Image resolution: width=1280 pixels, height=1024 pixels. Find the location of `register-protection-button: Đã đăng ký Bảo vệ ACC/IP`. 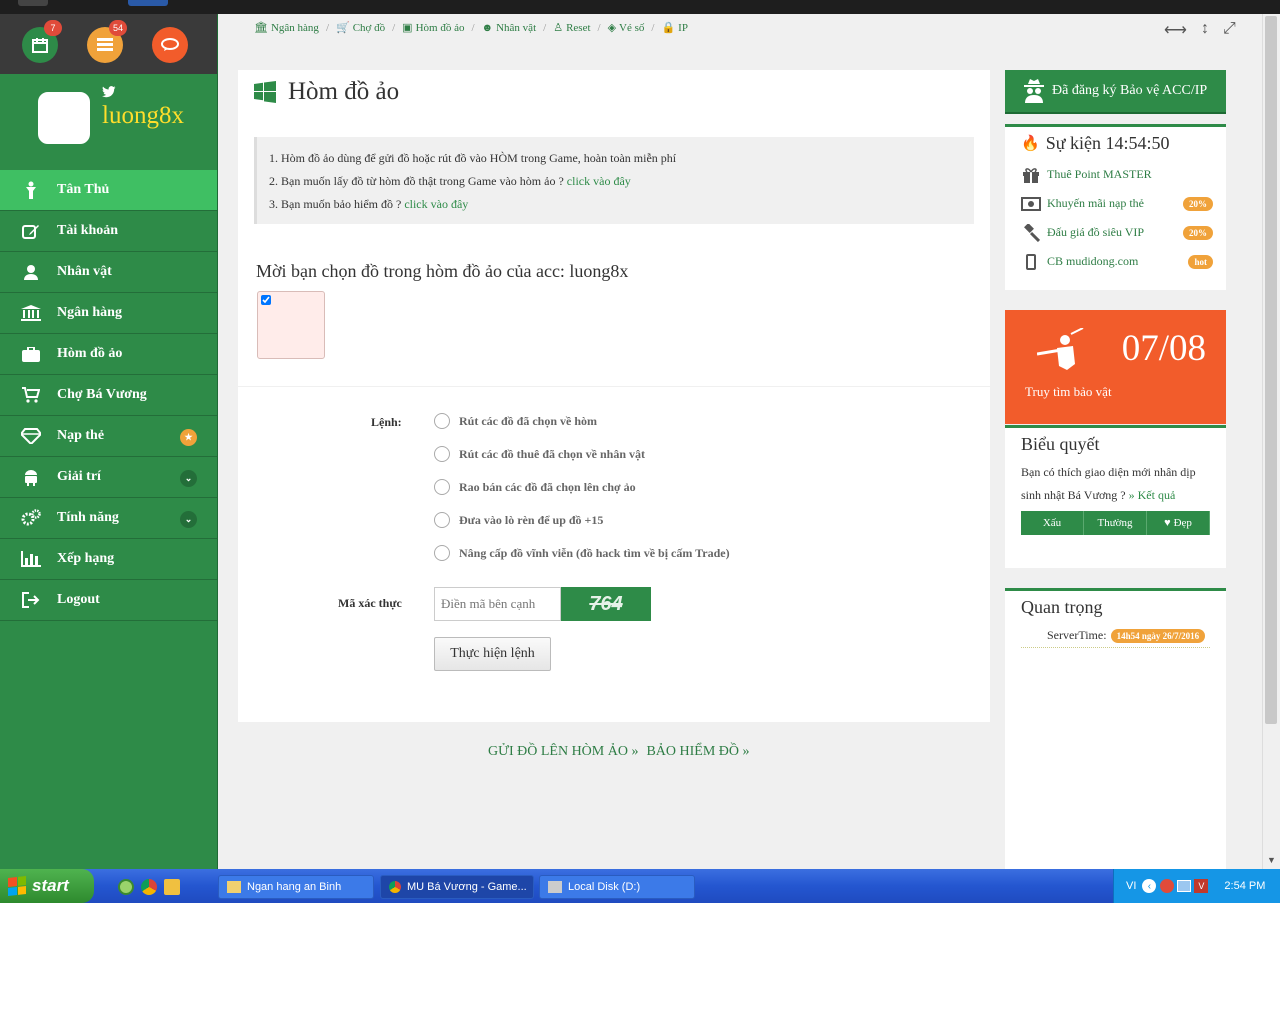

register-protection-button: Đã đăng ký Bảo vệ ACC/IP is located at coordinates (1115, 92).